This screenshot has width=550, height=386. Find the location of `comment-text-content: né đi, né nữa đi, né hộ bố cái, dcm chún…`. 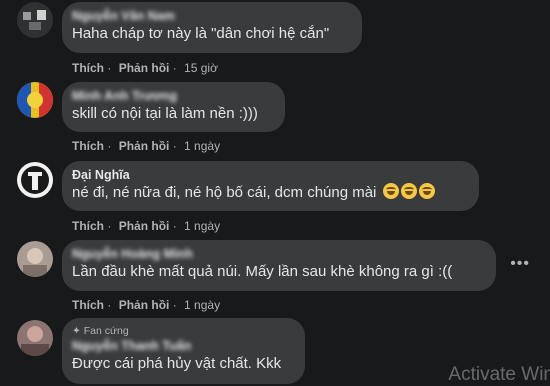

comment-text-content: né đi, né nữa đi, né hộ bố cái, dcm chún… is located at coordinates (224, 192).